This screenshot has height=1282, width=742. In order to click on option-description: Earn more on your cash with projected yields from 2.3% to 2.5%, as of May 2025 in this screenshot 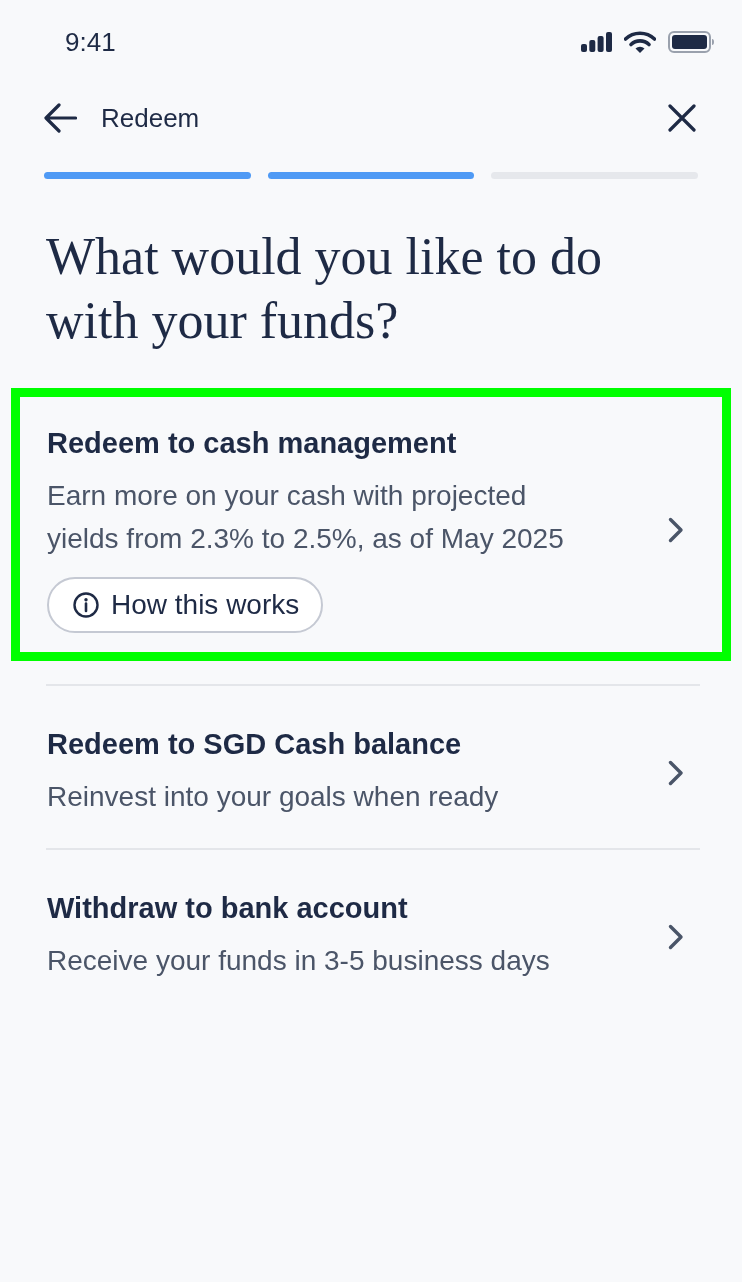, I will do `click(306, 517)`.